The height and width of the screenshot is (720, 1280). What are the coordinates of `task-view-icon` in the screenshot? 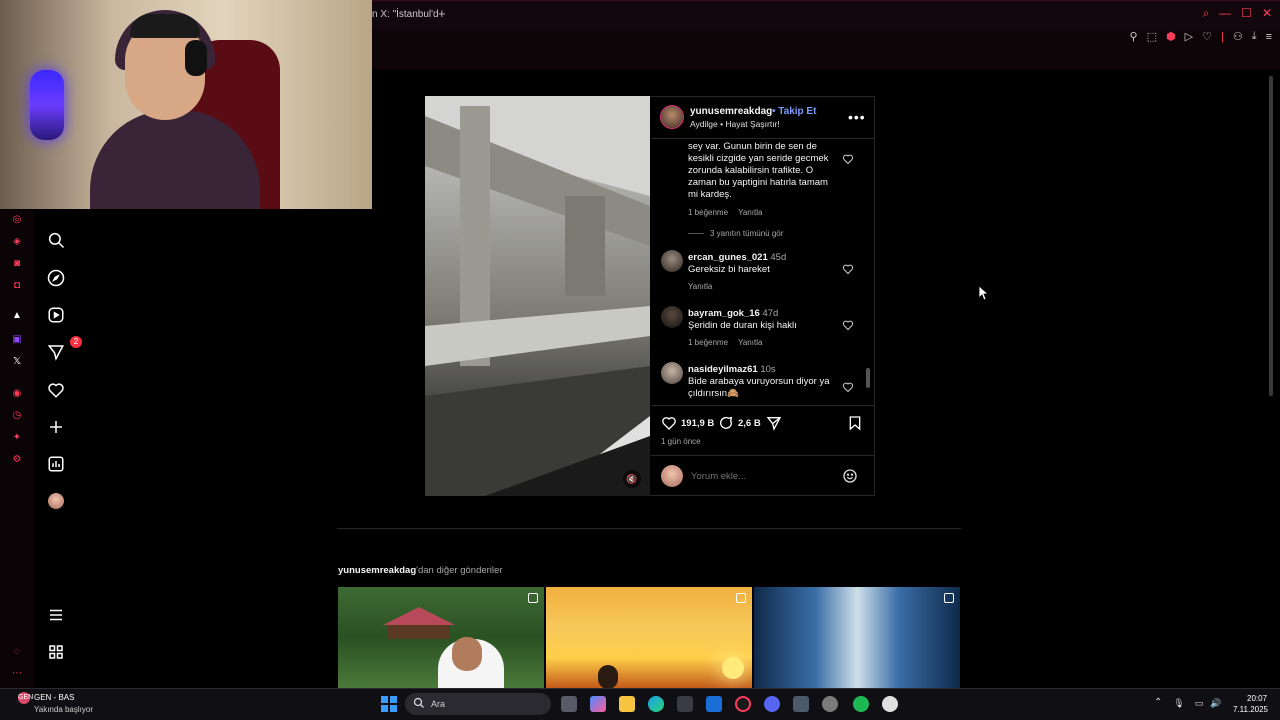 It's located at (569, 704).